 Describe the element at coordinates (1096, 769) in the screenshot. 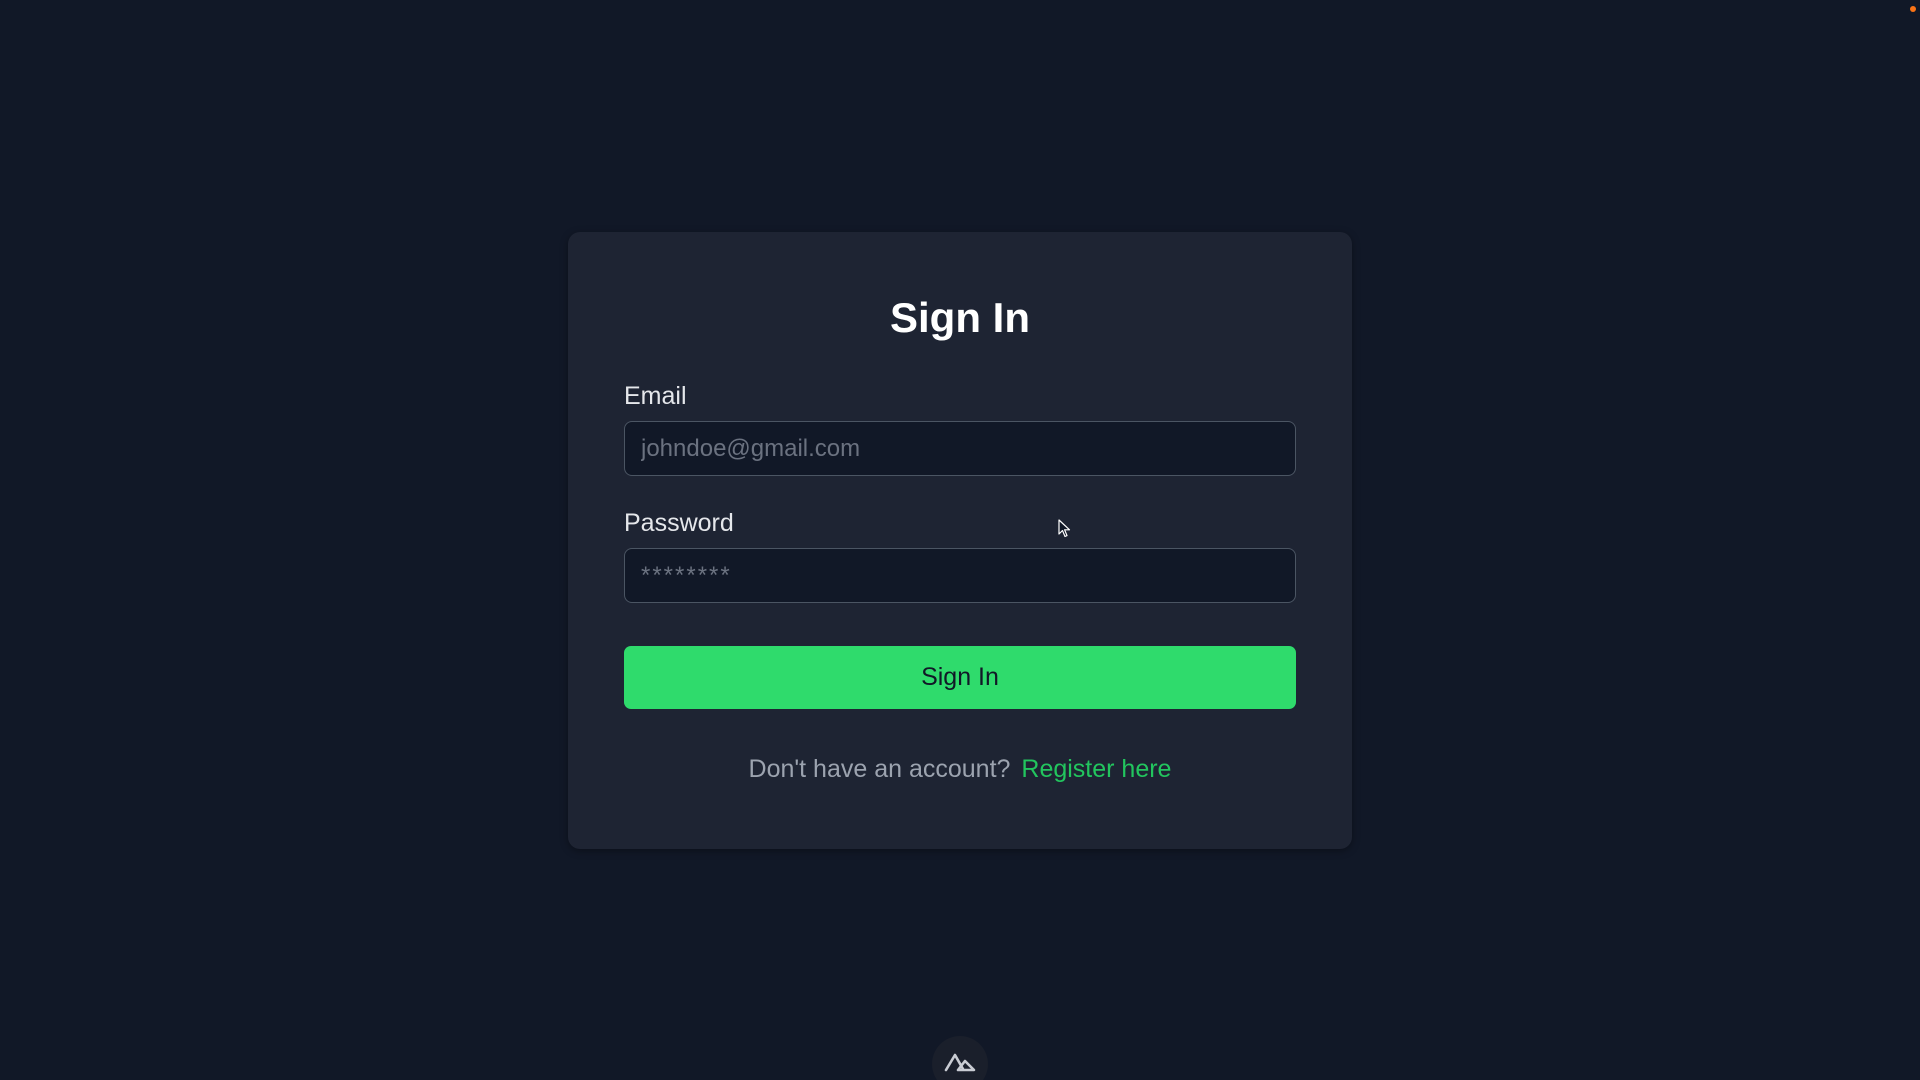

I see `register-link: Register here` at that location.